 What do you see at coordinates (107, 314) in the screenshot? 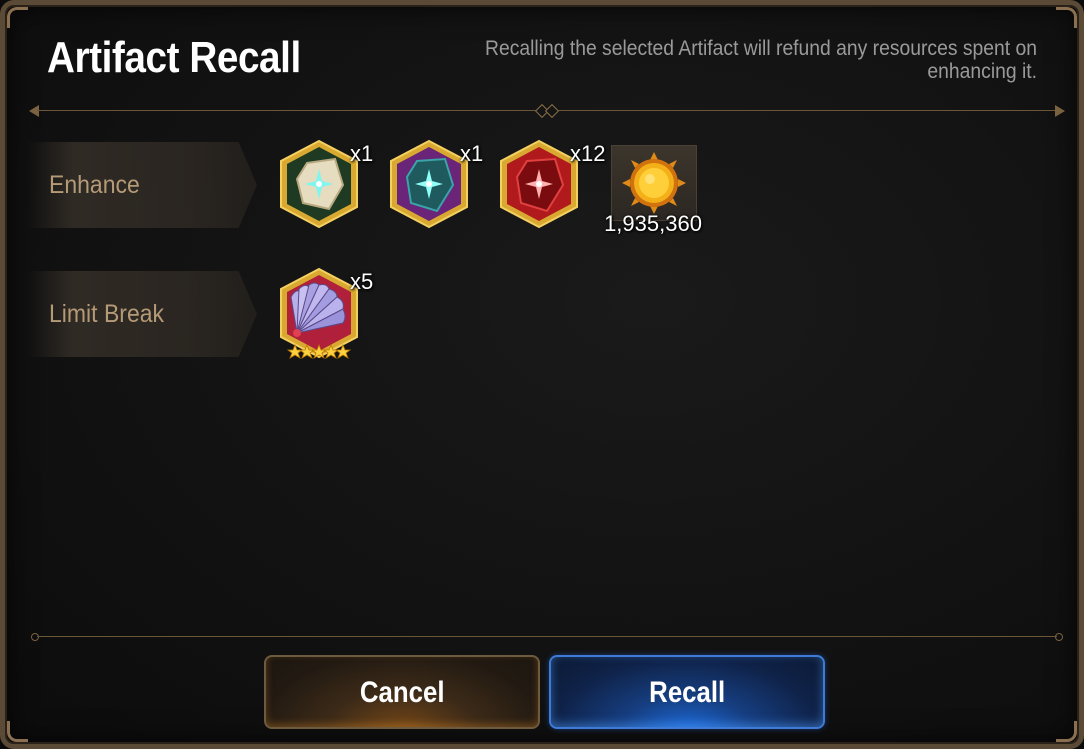
I see `limit-break-label: Limit Break` at bounding box center [107, 314].